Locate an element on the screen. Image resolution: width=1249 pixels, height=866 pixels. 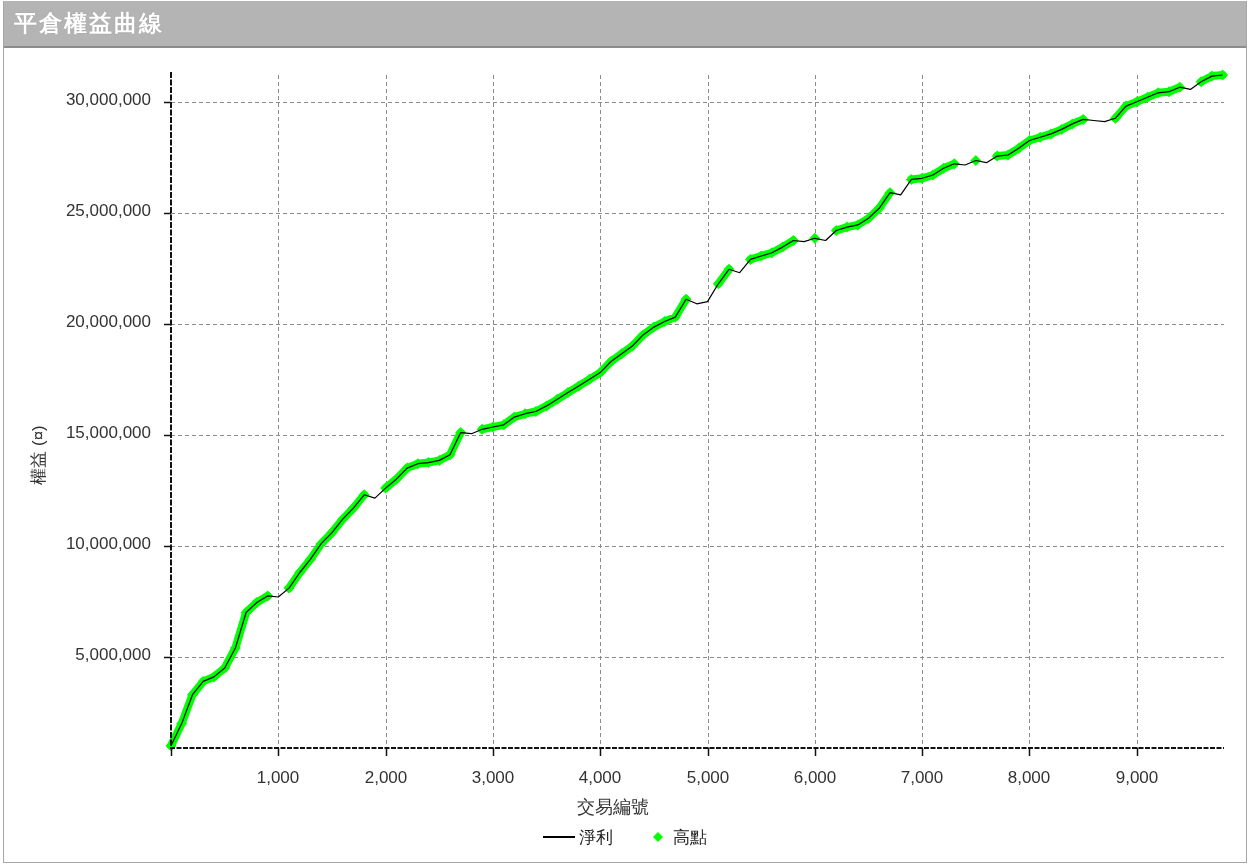
diamond-icon is located at coordinates (658, 837).